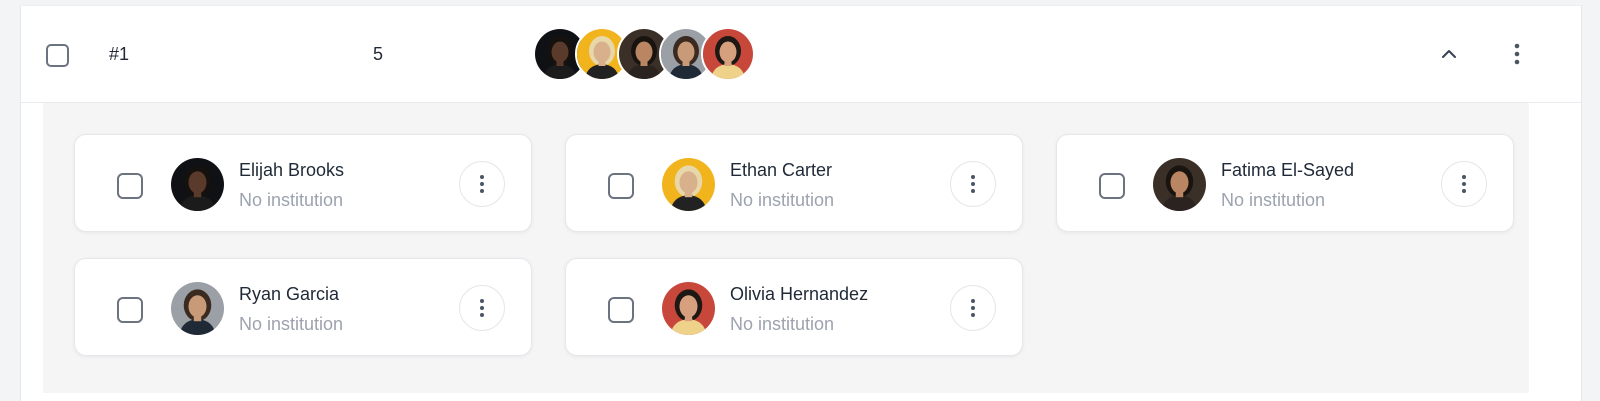 The width and height of the screenshot is (1600, 401). What do you see at coordinates (303, 307) in the screenshot?
I see `member-card: Ryan Garcia No institution` at bounding box center [303, 307].